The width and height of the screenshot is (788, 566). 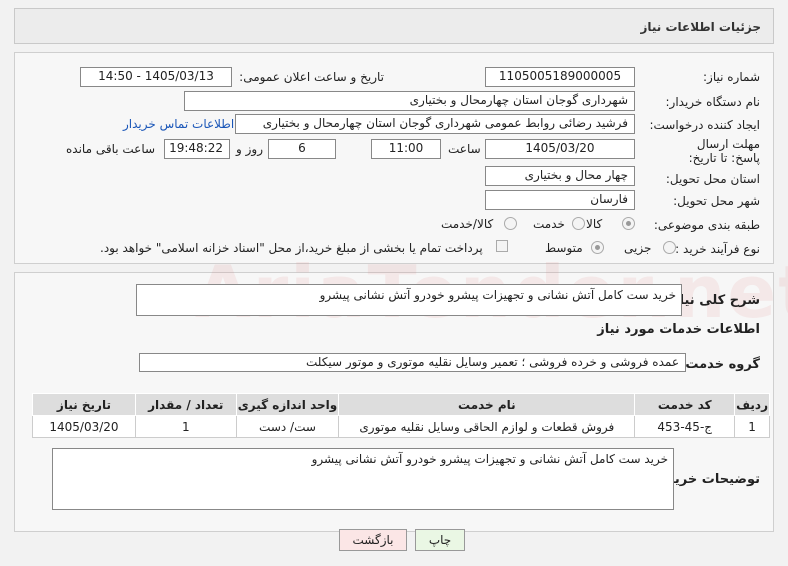 What do you see at coordinates (84, 404) in the screenshot?
I see `col-need-date: تاریخ نیاز` at bounding box center [84, 404].